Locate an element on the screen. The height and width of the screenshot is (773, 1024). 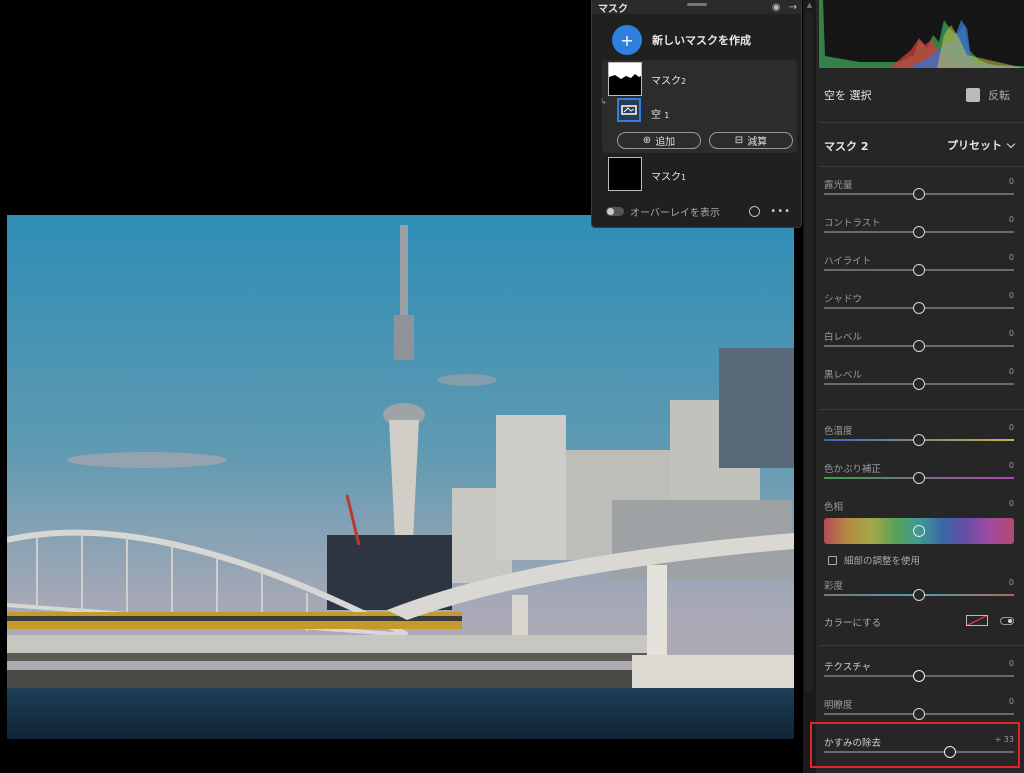
overlay-row: オーバーレイを表示 ••• is located at coordinates (698, 211).